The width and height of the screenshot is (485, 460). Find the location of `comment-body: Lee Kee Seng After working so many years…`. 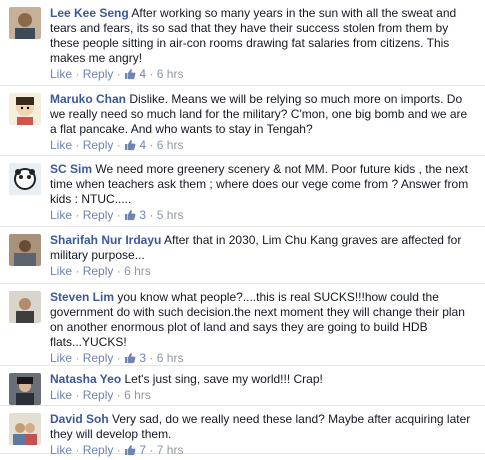

comment-body: Lee Kee Seng After working so many years… is located at coordinates (263, 44).